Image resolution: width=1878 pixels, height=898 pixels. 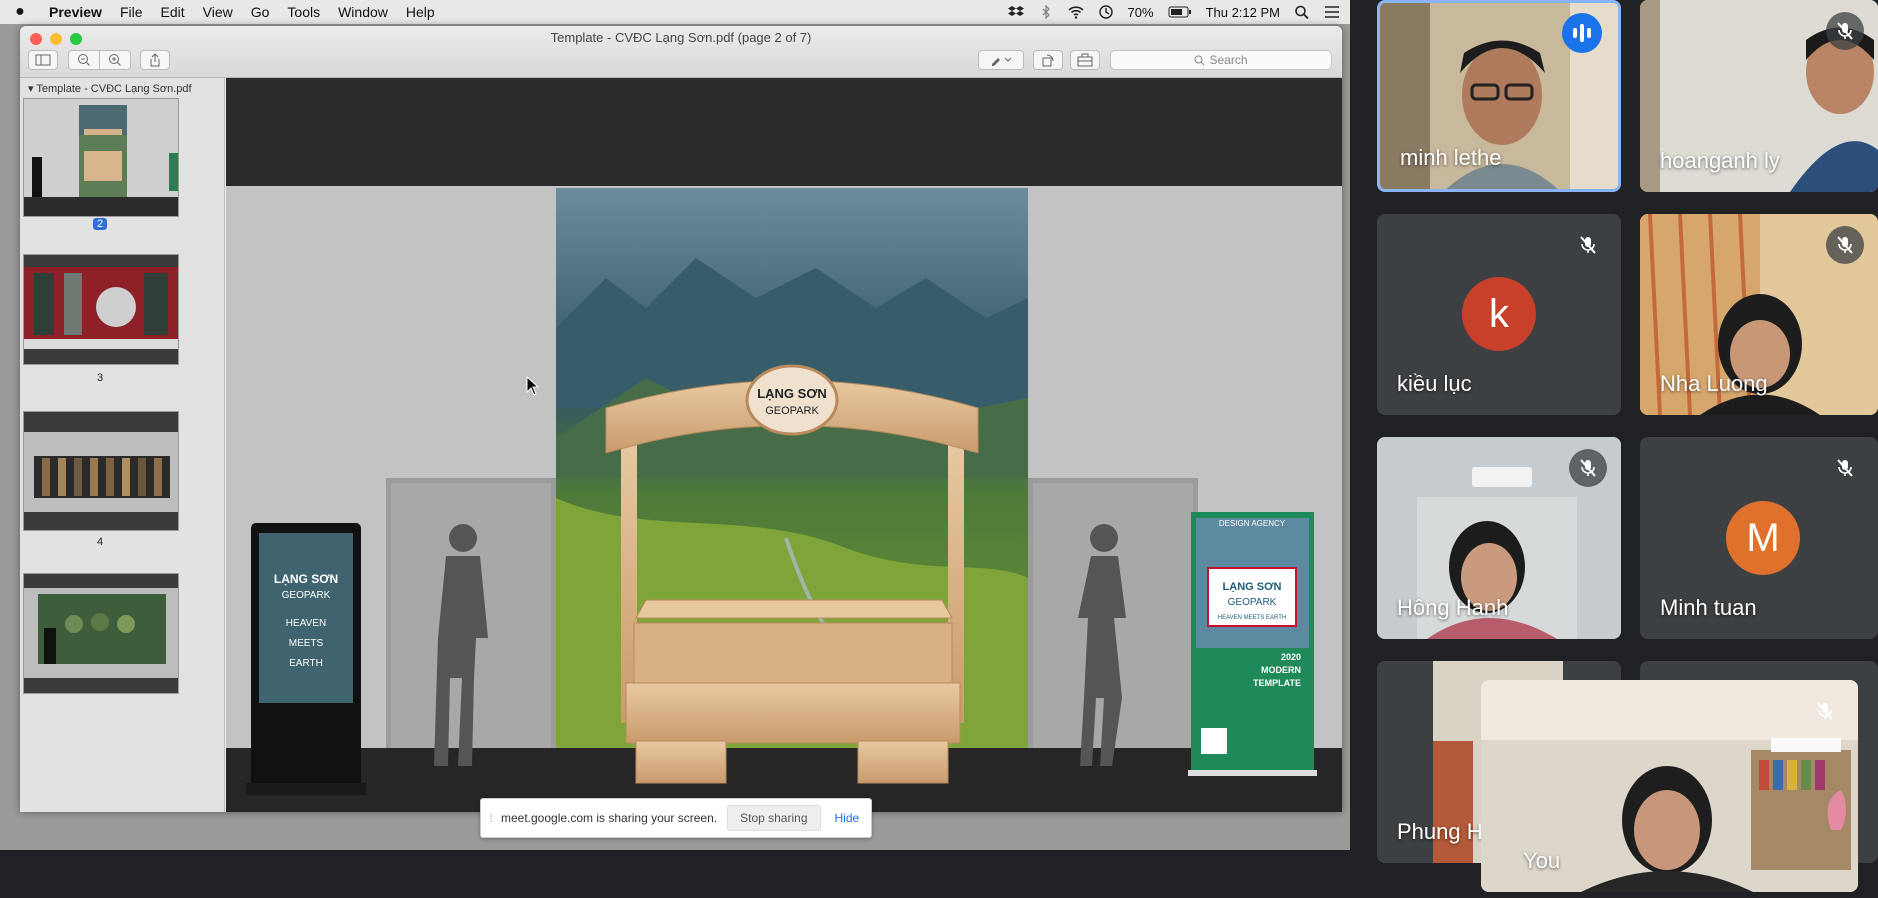 I want to click on kiosk-tagline-3: EARTH, so click(x=306, y=663).